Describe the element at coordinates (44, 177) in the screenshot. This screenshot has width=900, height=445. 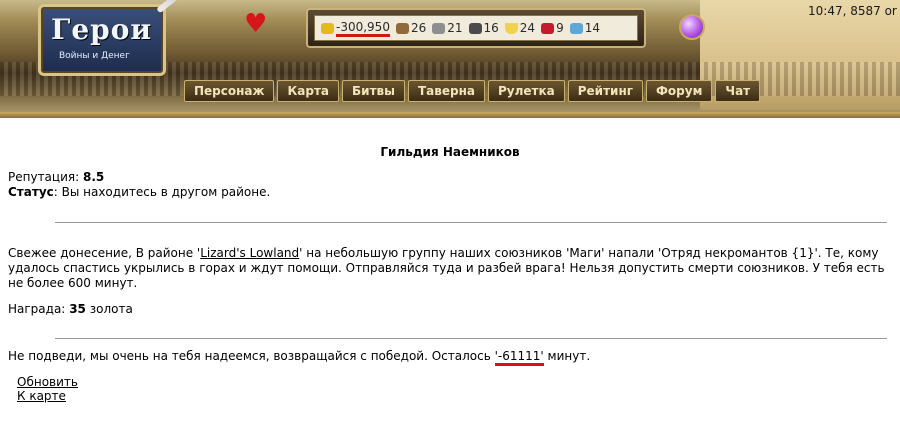
I see `reputation-label: Репутация:` at that location.